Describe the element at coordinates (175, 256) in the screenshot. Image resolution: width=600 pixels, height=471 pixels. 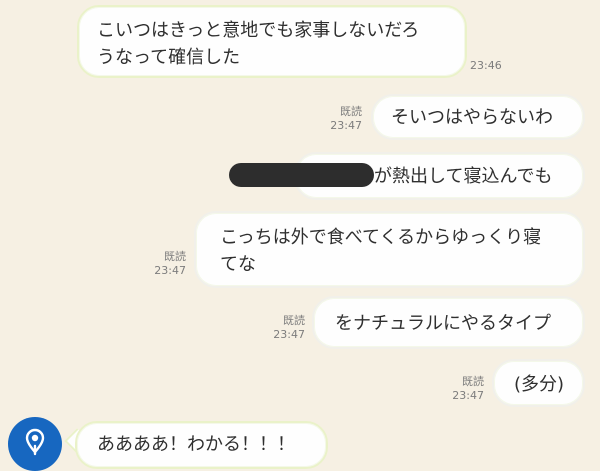
I see `read-status-4: 既読` at that location.